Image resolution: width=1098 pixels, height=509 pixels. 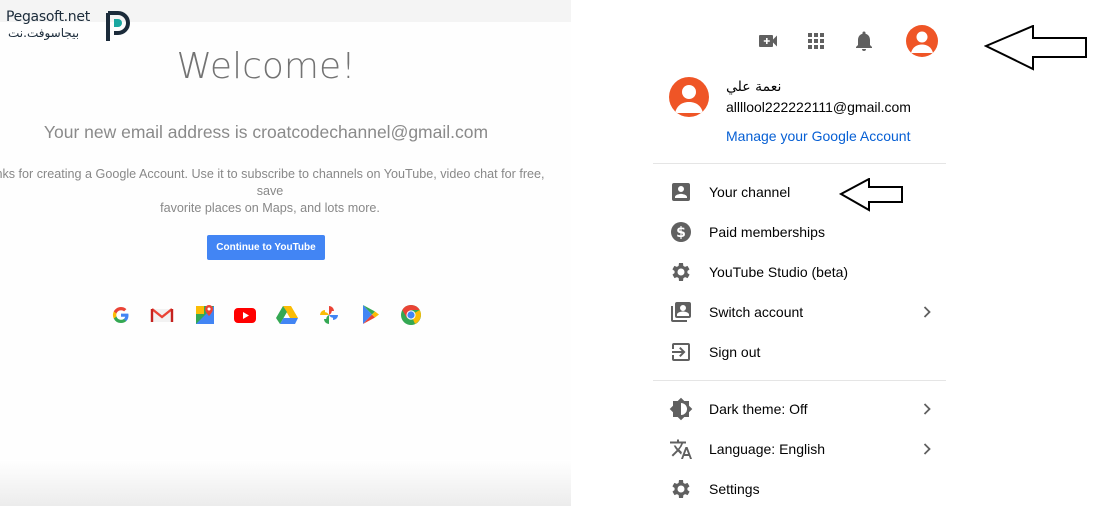 What do you see at coordinates (681, 352) in the screenshot?
I see `sign-out-icon` at bounding box center [681, 352].